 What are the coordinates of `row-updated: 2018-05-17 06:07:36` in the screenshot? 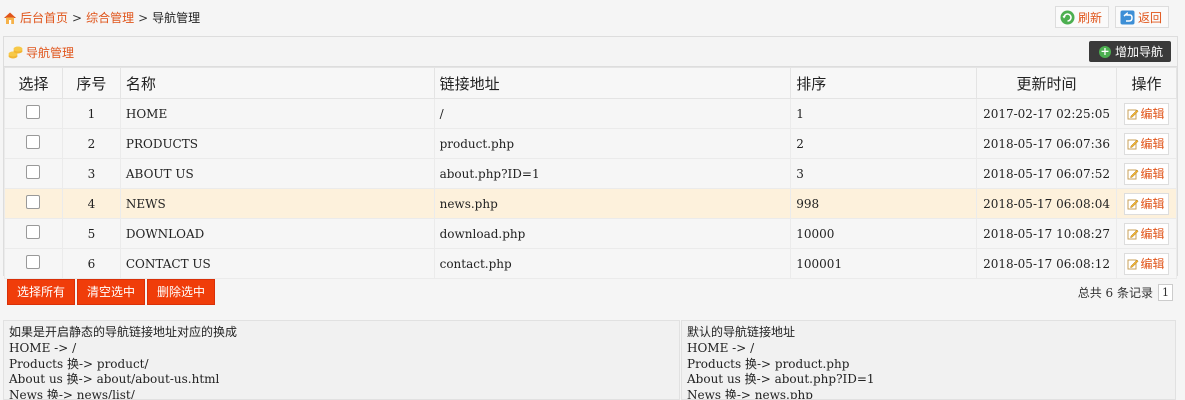 It's located at (1046, 143).